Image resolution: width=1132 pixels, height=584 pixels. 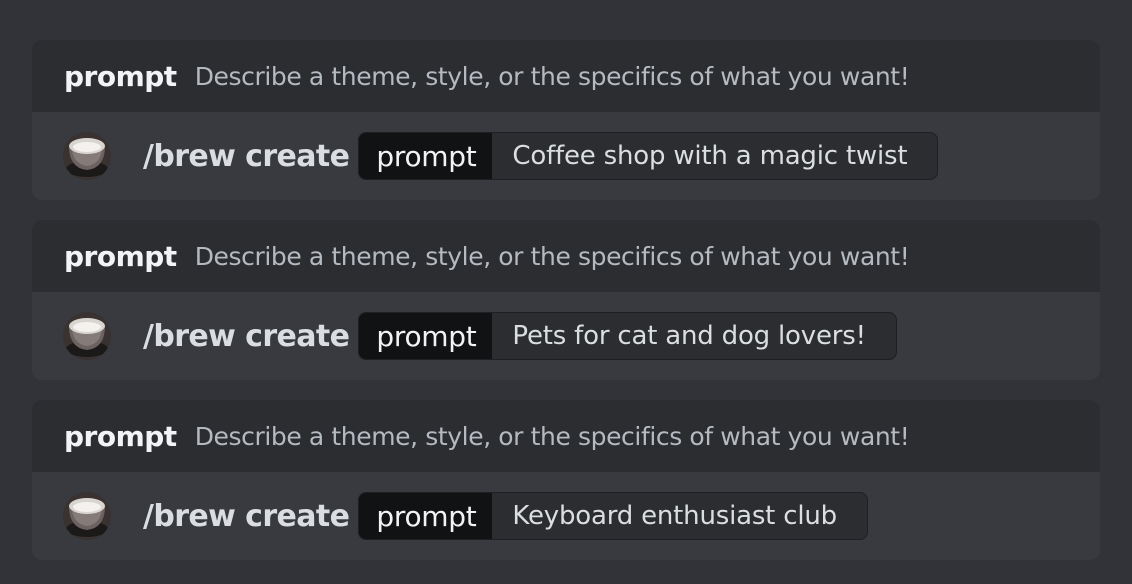 What do you see at coordinates (714, 156) in the screenshot?
I see `parameter-value: Coffee shop with a magic twist` at bounding box center [714, 156].